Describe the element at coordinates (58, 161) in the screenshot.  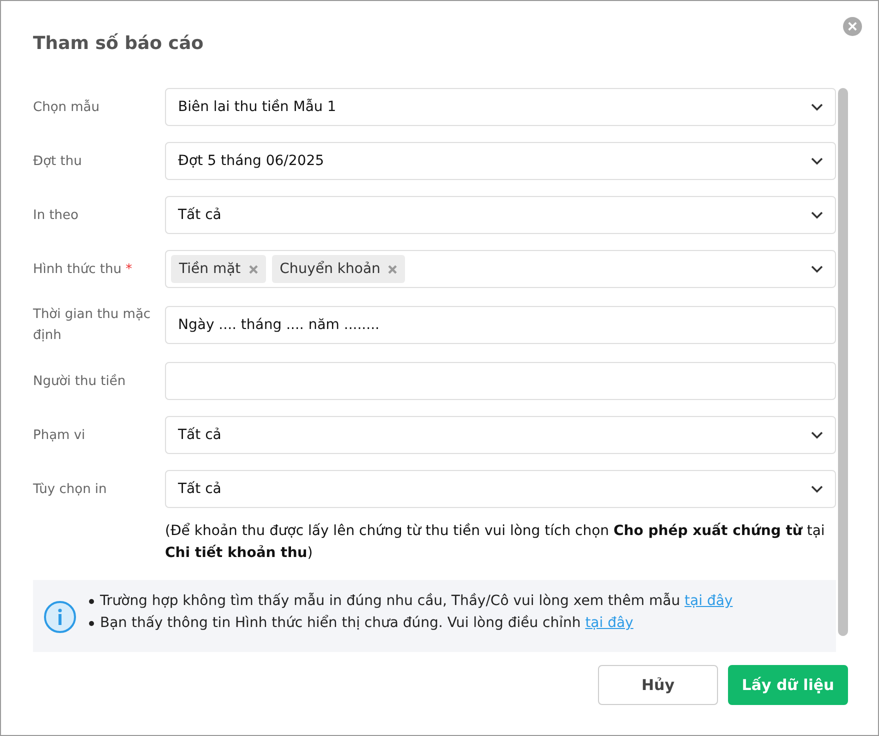
I see `field-label: Đợt thu` at that location.